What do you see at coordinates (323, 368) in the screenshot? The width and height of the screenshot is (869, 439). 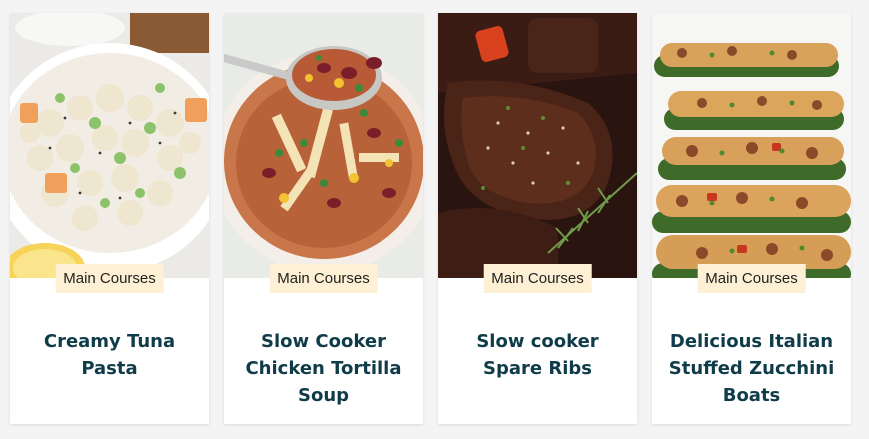 I see `recipe-title: Slow Cooker Chicken Tortilla Soup` at bounding box center [323, 368].